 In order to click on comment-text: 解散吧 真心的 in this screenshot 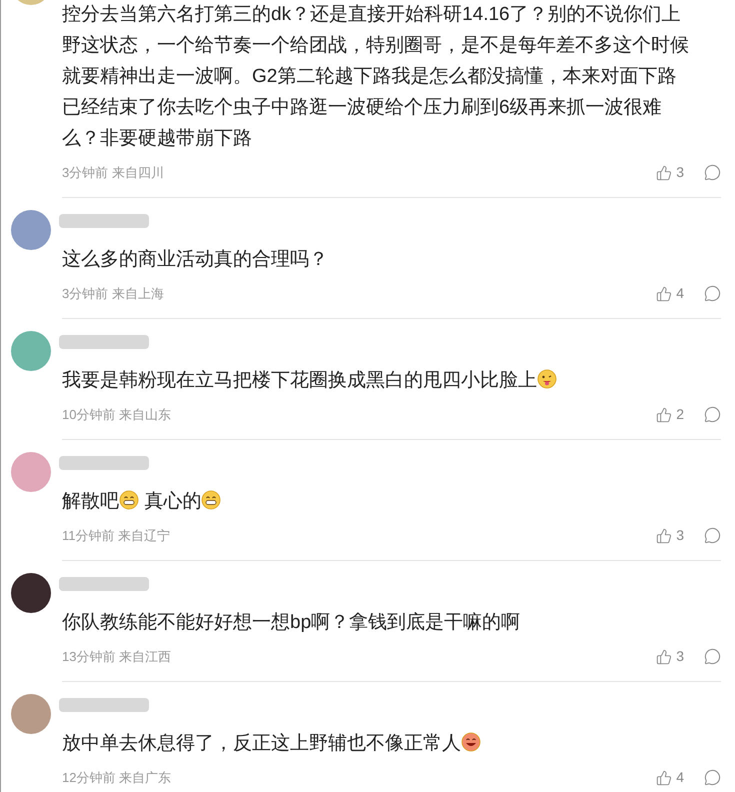, I will do `click(378, 501)`.